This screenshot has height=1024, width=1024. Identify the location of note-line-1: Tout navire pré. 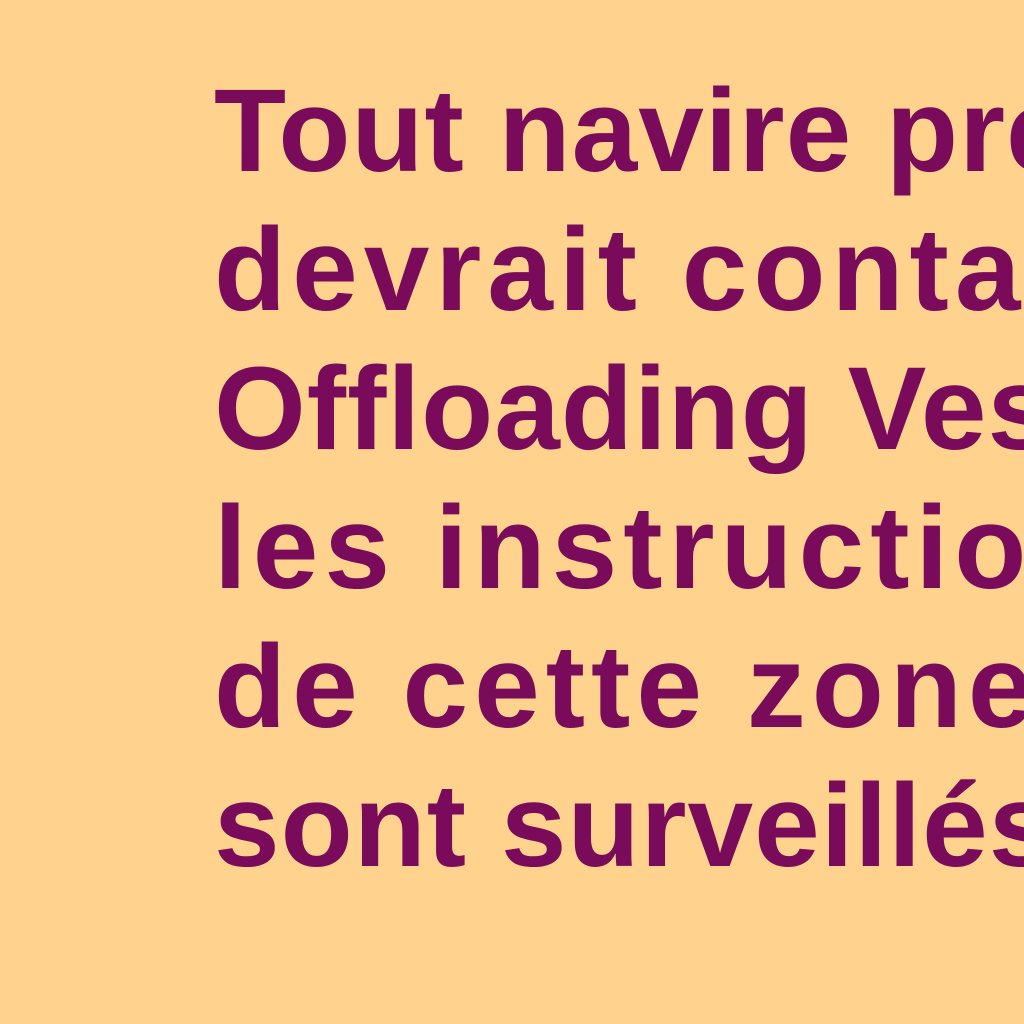
(619, 131).